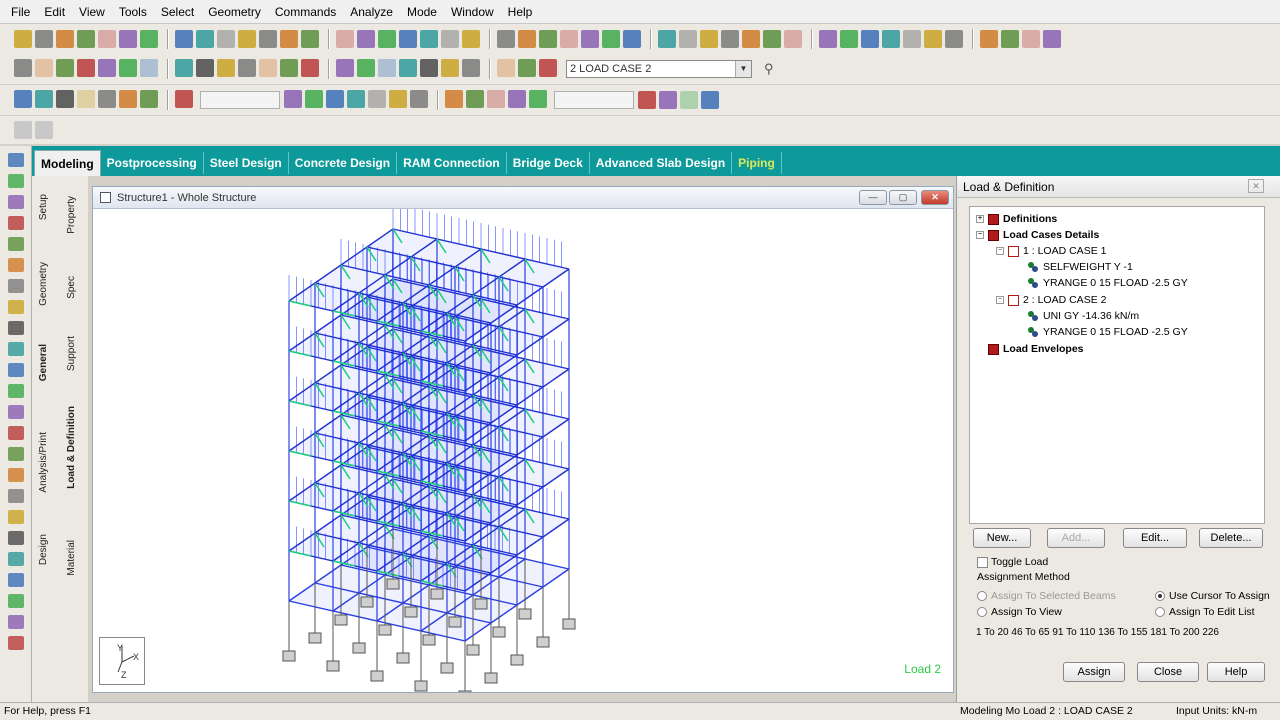 This screenshot has height=720, width=1280. I want to click on menu-window: Window, so click(472, 12).